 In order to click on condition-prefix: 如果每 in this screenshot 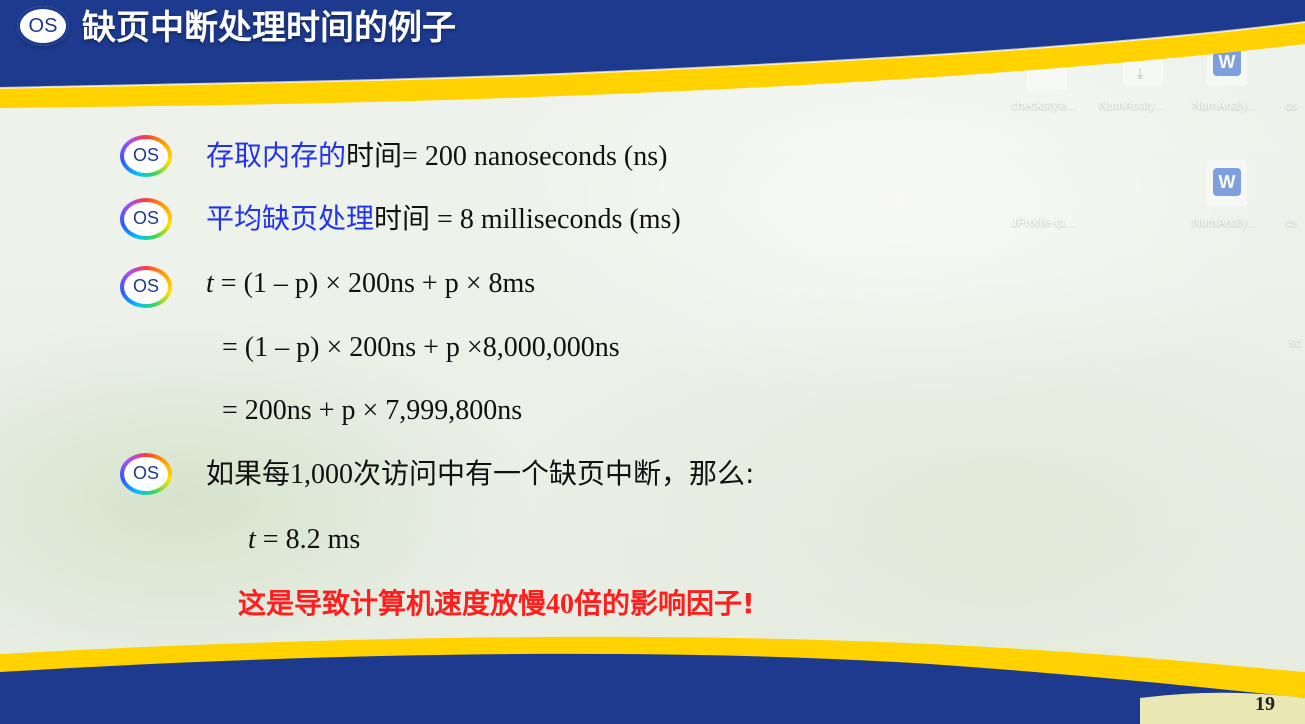, I will do `click(248, 473)`.